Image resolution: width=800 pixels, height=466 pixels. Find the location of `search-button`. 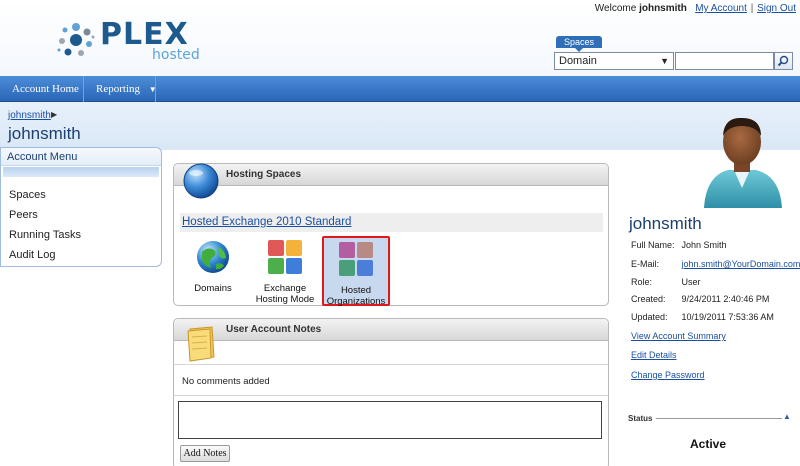

search-button is located at coordinates (783, 61).